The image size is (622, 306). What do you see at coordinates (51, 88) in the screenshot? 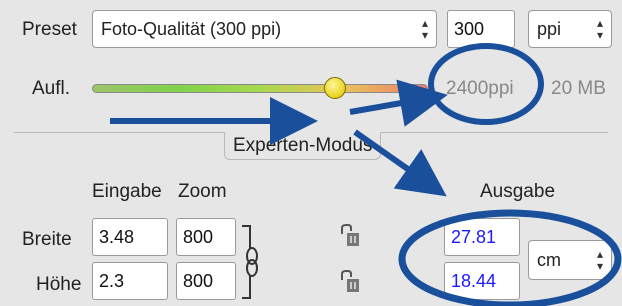
I see `resolution-label: Aufl.` at bounding box center [51, 88].